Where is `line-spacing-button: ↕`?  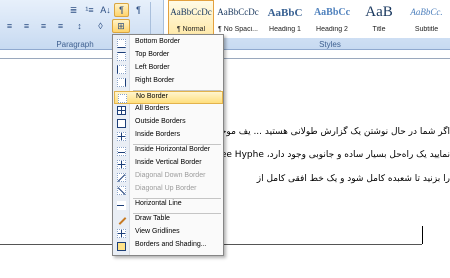
line-spacing-button: ↕ is located at coordinates (79, 26).